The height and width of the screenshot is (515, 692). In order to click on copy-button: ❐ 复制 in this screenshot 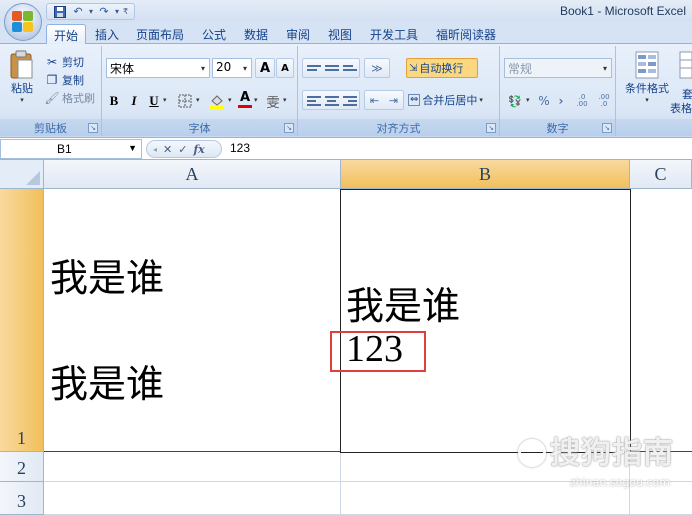, I will do `click(64, 79)`.